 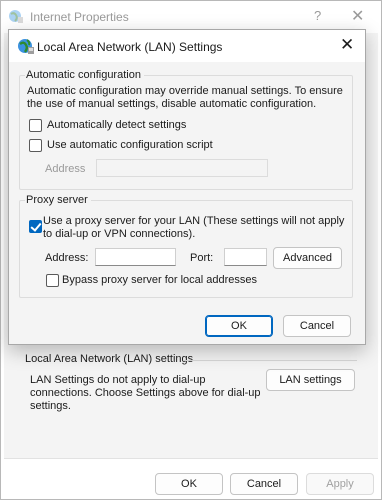 What do you see at coordinates (35, 226) in the screenshot?
I see `use-proxy-checkbox` at bounding box center [35, 226].